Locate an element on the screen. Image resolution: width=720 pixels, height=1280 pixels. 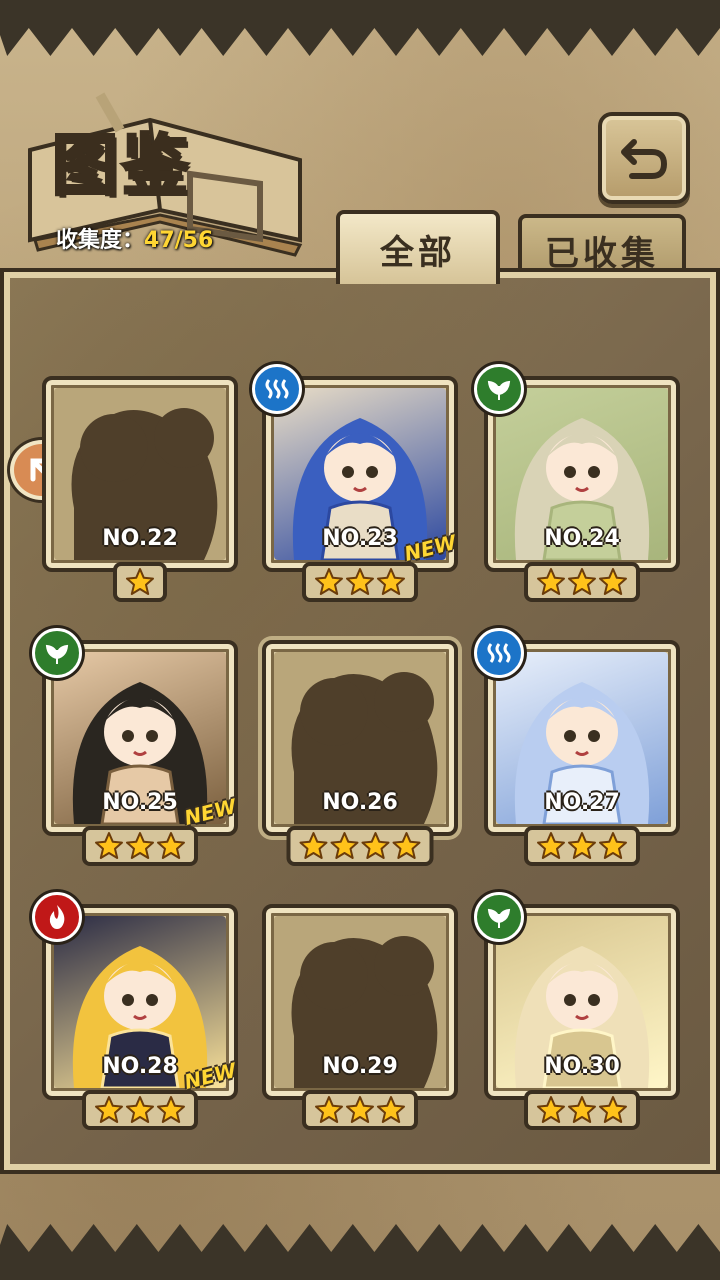
collection-label: 收集度： is located at coordinates (100, 240).